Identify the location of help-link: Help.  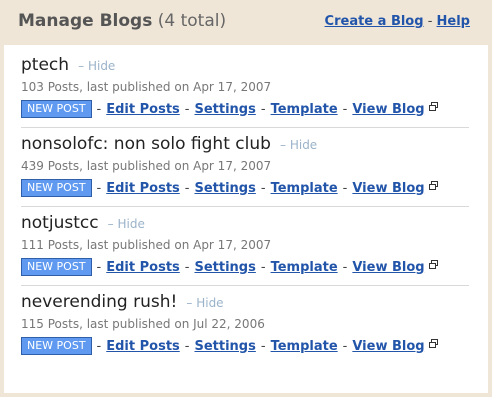
(453, 21).